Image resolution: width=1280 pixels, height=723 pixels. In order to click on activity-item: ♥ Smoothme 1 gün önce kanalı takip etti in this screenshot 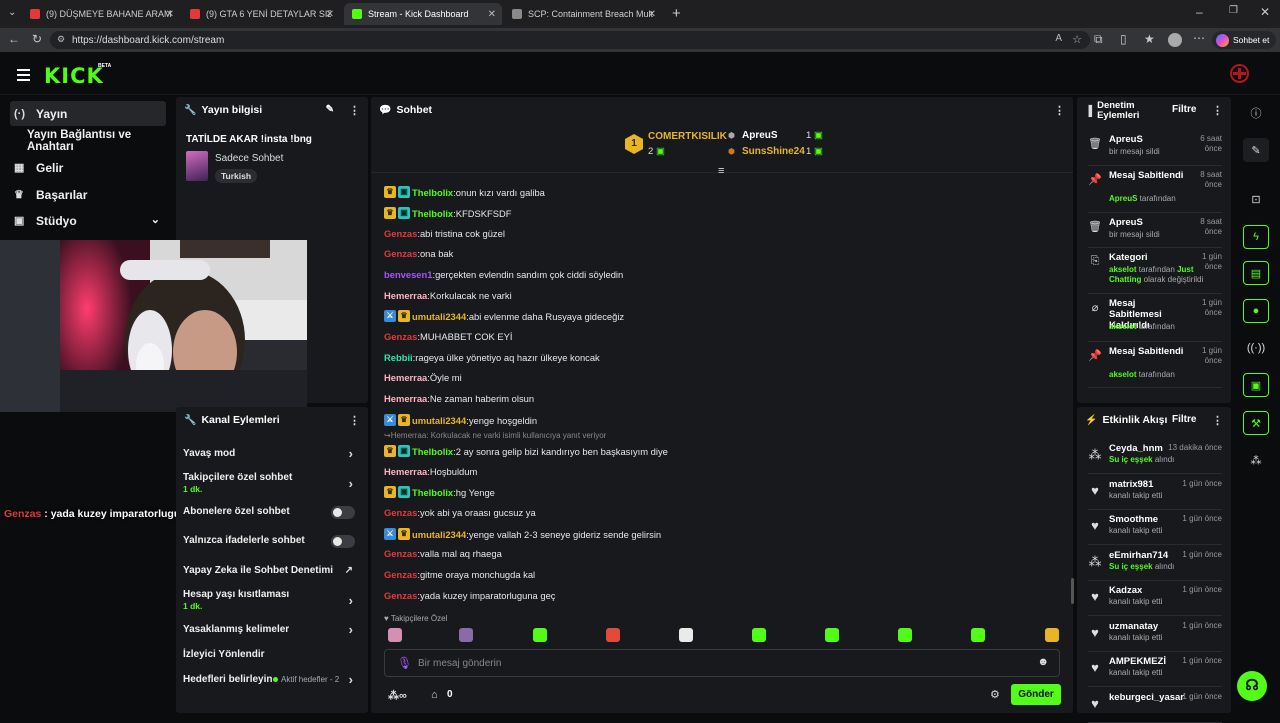, I will do `click(1155, 529)`.